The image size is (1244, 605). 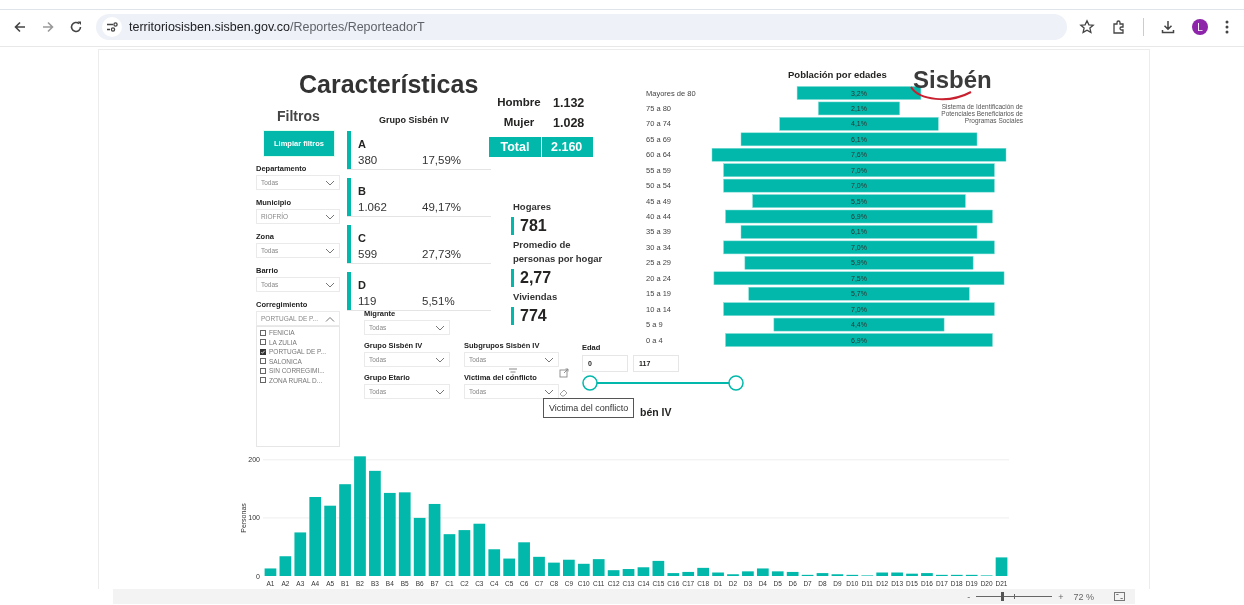 I want to click on filters-heading: Filtros, so click(x=298, y=116).